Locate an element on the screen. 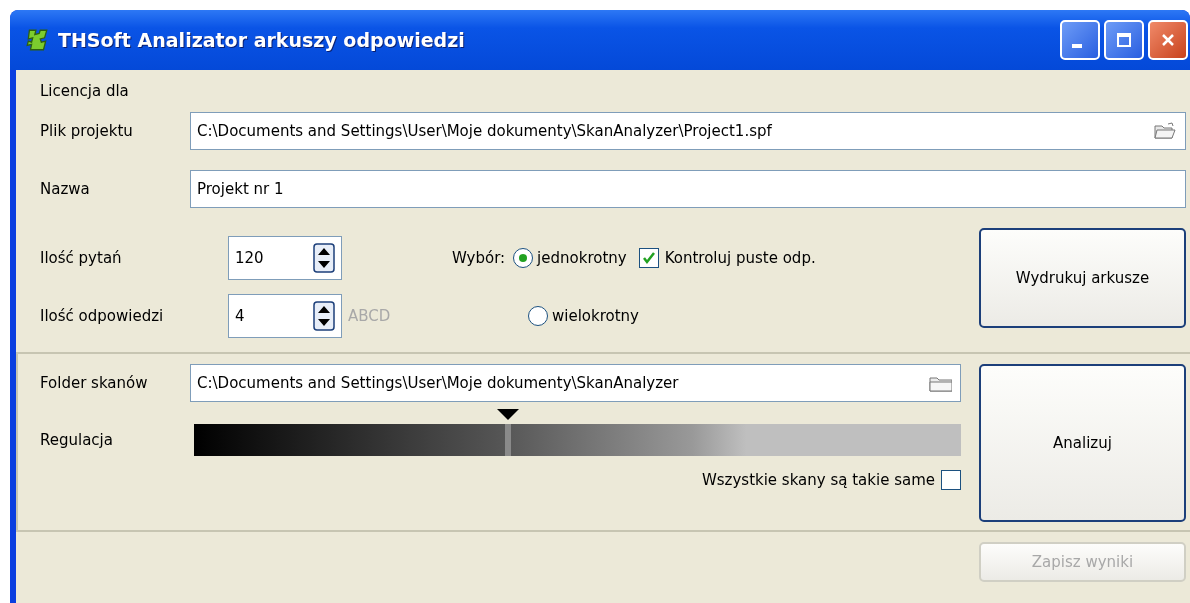  answers-spinbox: 4 is located at coordinates (285, 316).